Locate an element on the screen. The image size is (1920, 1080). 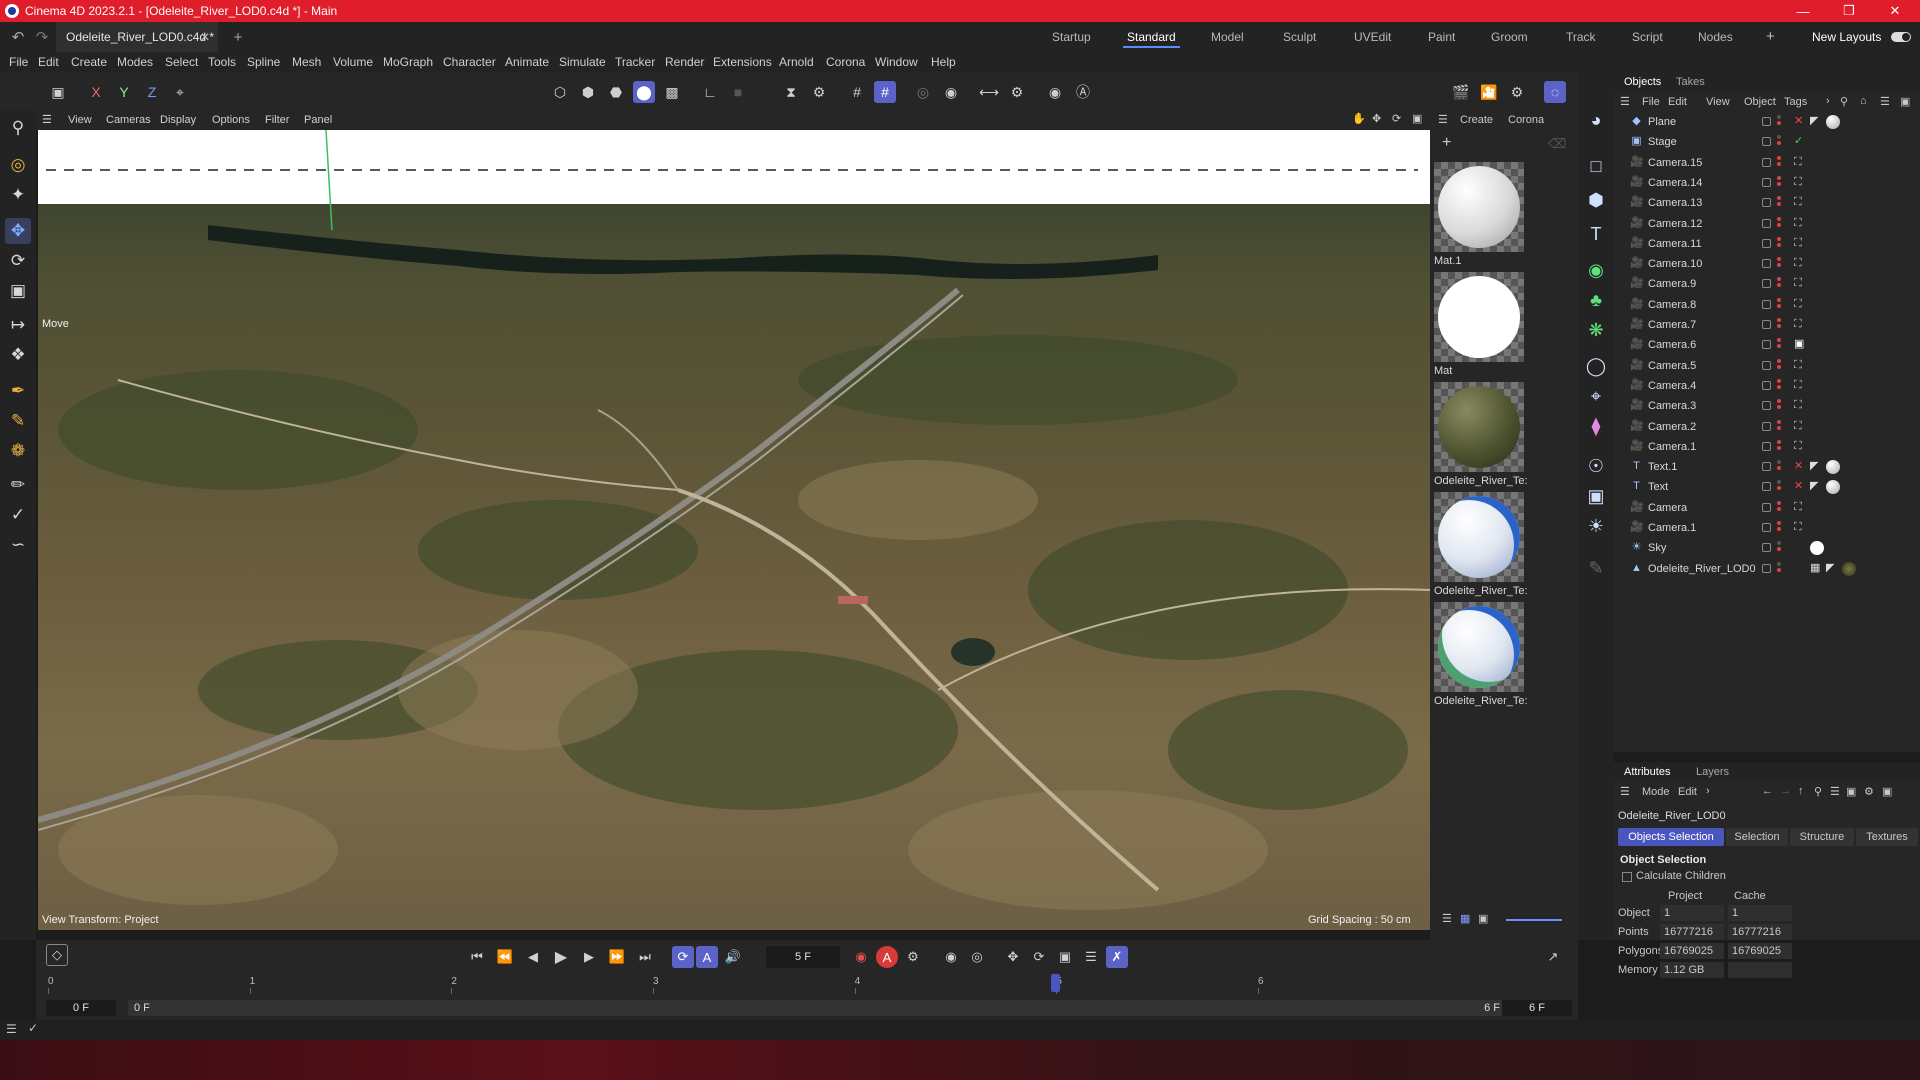
loop-icon: ⟳ is located at coordinates (683, 957).